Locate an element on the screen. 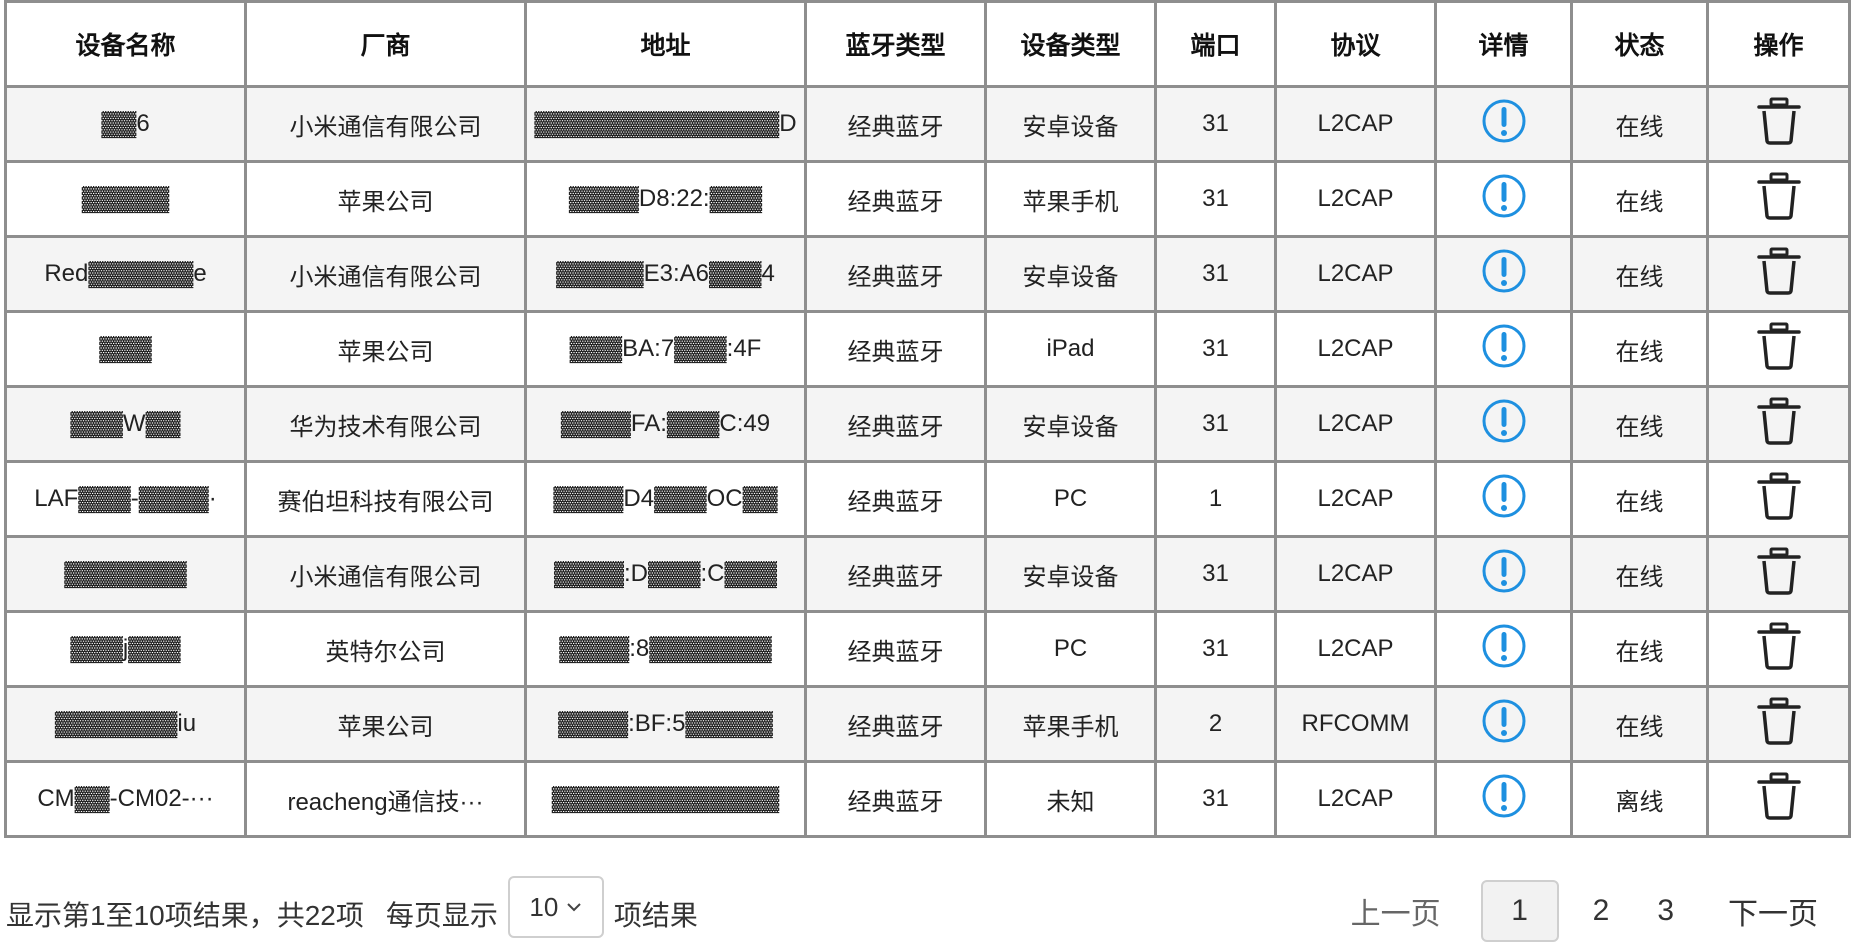 Image resolution: width=1852 pixels, height=946 pixels. cell-device-name: ▓▓▓▓▓▓▓ is located at coordinates (125, 574).